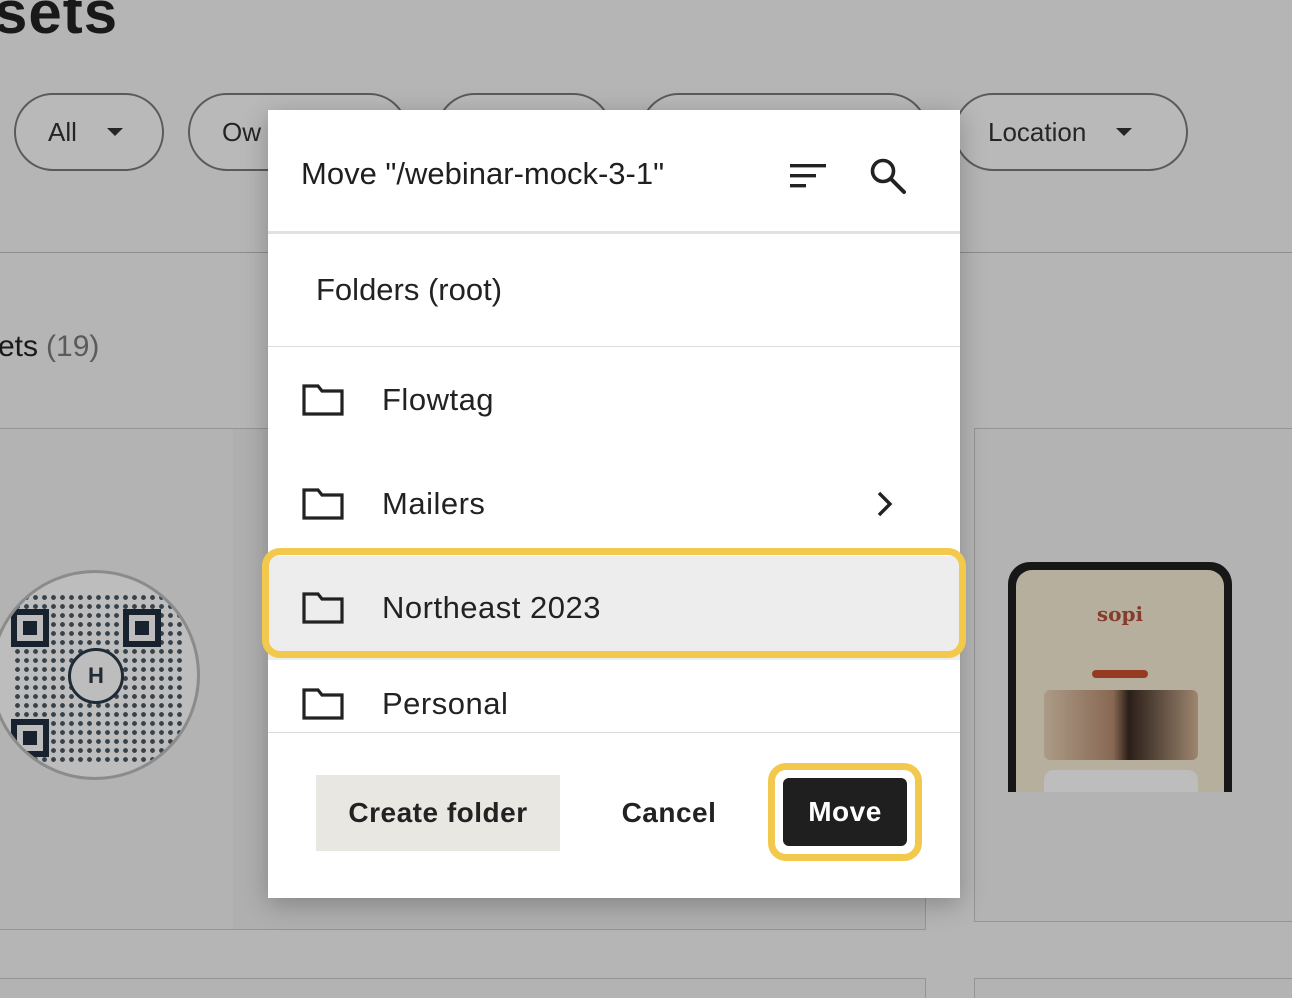  Describe the element at coordinates (491, 607) in the screenshot. I see `folder-name: Northeast 2023` at that location.